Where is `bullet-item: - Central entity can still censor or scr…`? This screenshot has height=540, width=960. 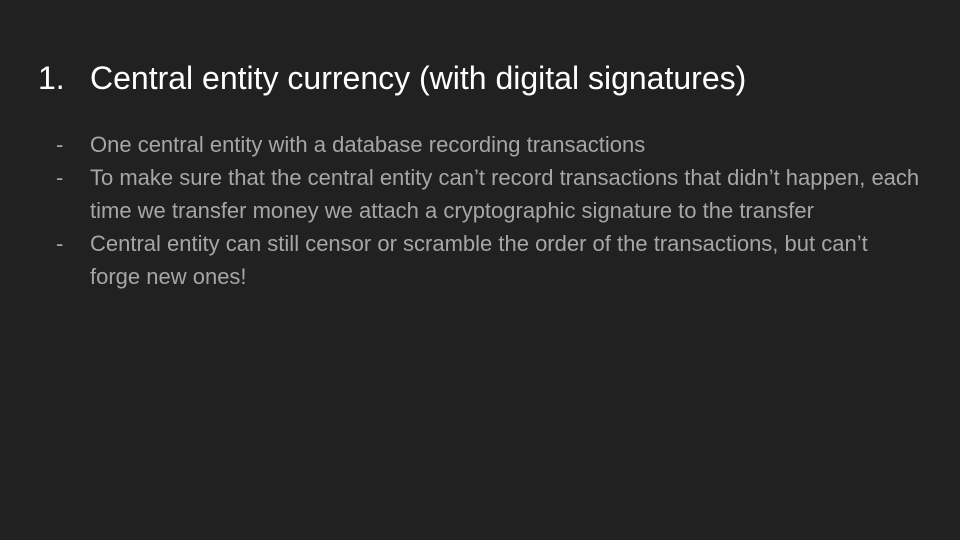 bullet-item: - Central entity can still censor or scr… is located at coordinates (488, 260).